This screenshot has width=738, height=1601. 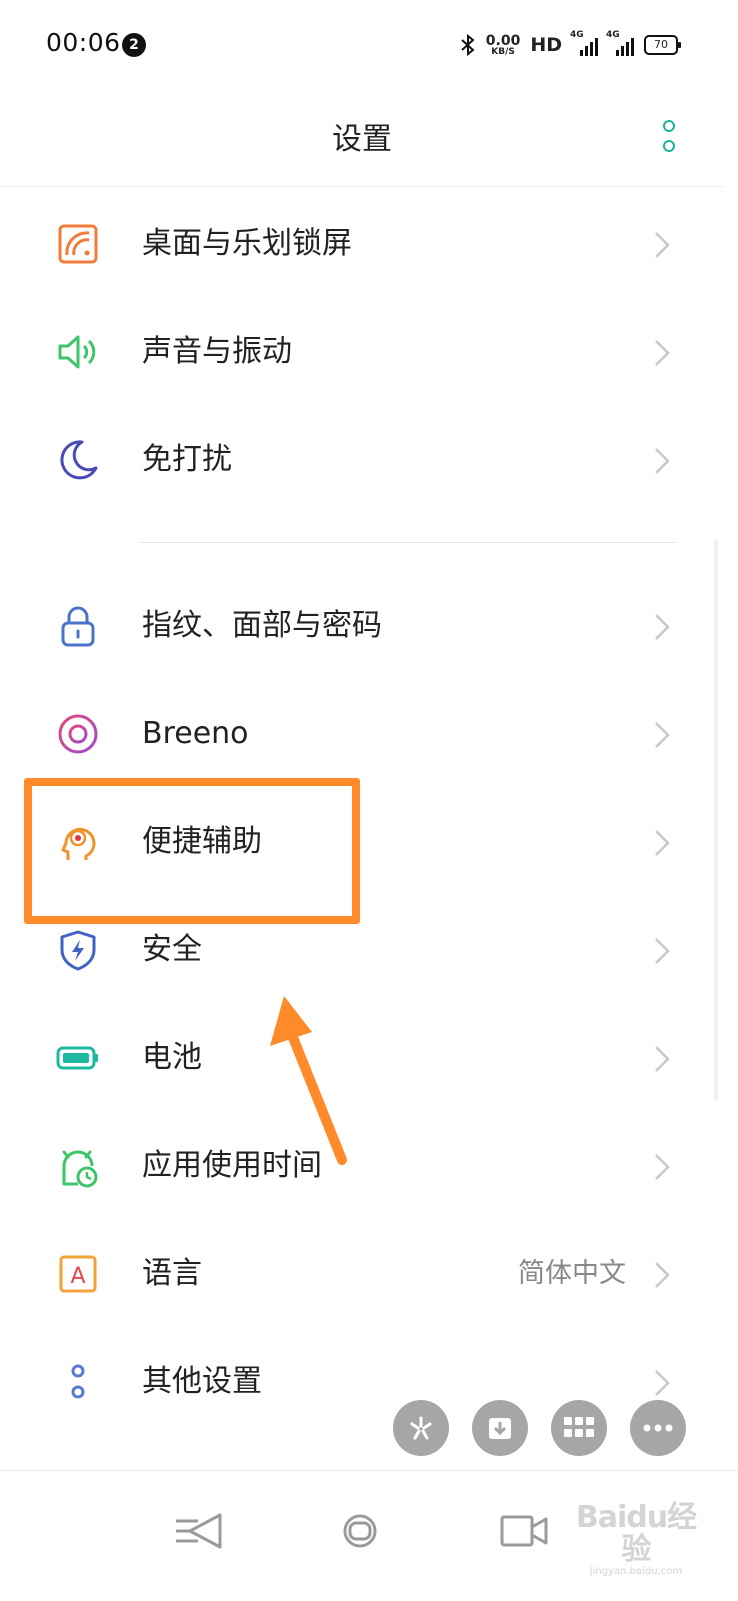 I want to click on more-horizontal-icon, so click(x=658, y=1428).